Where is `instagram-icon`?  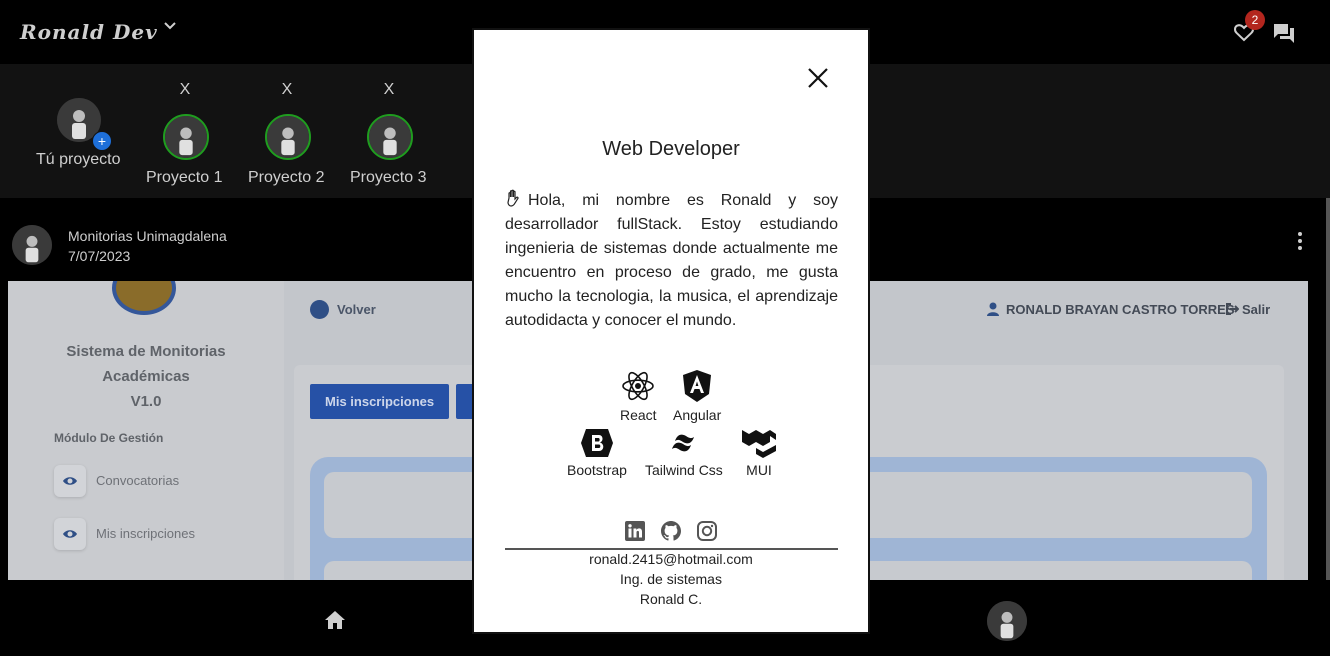 instagram-icon is located at coordinates (707, 531).